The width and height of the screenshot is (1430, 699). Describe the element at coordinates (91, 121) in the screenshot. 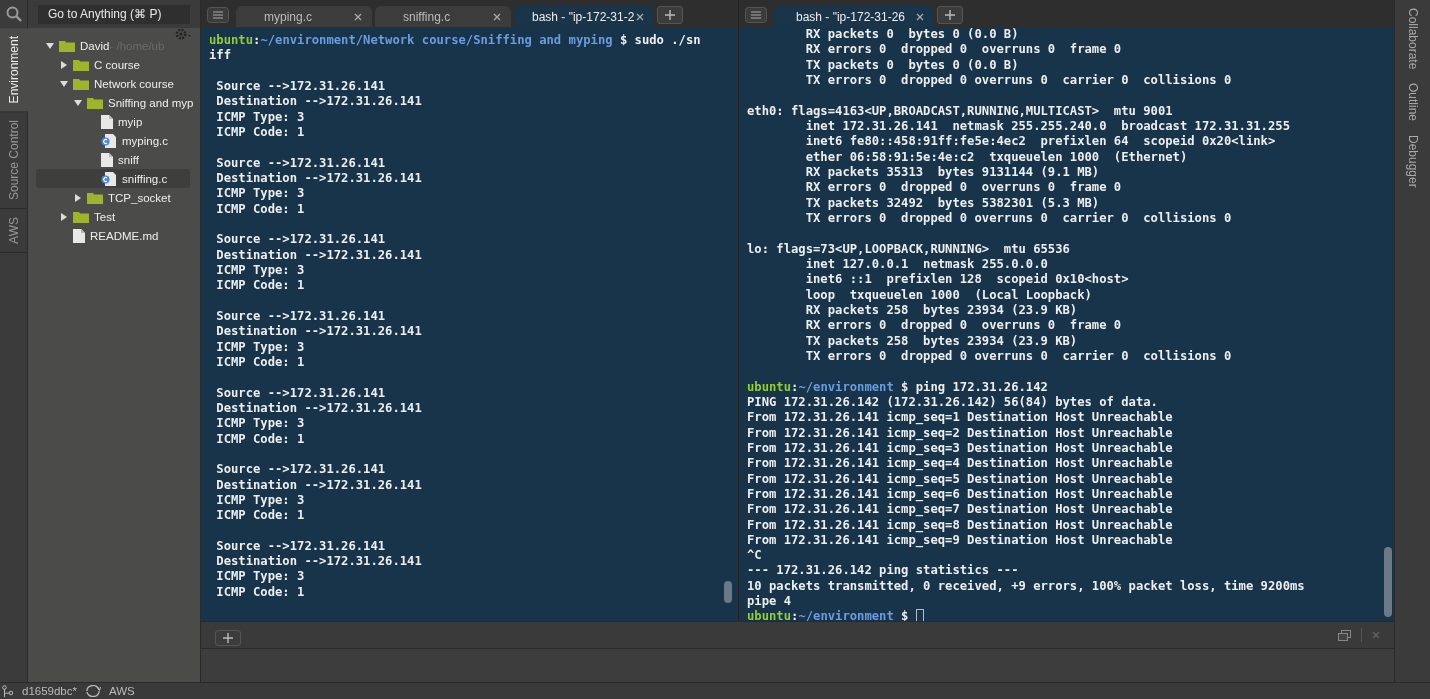

I see `tree-item: myip` at that location.